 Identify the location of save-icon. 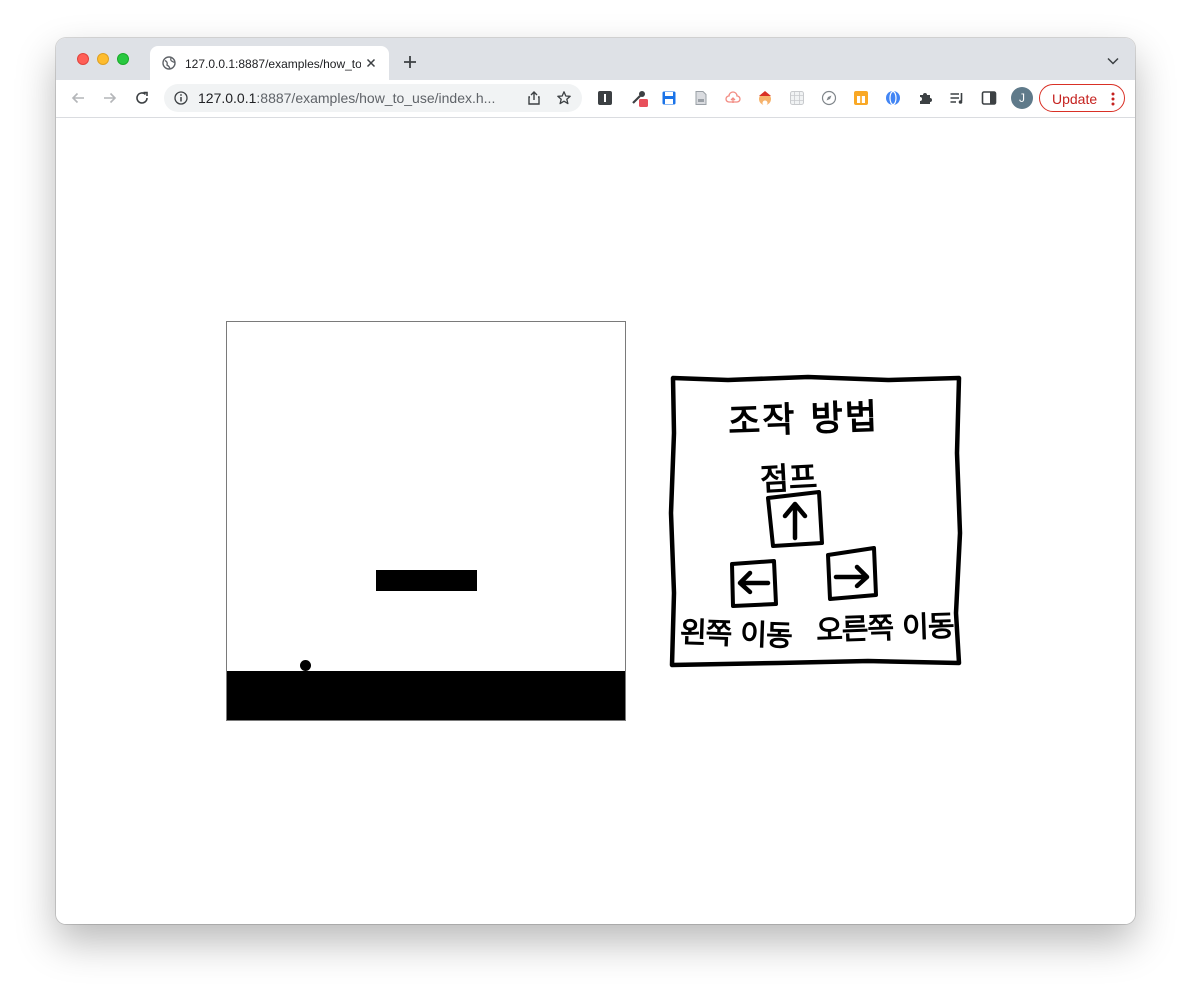
(669, 98).